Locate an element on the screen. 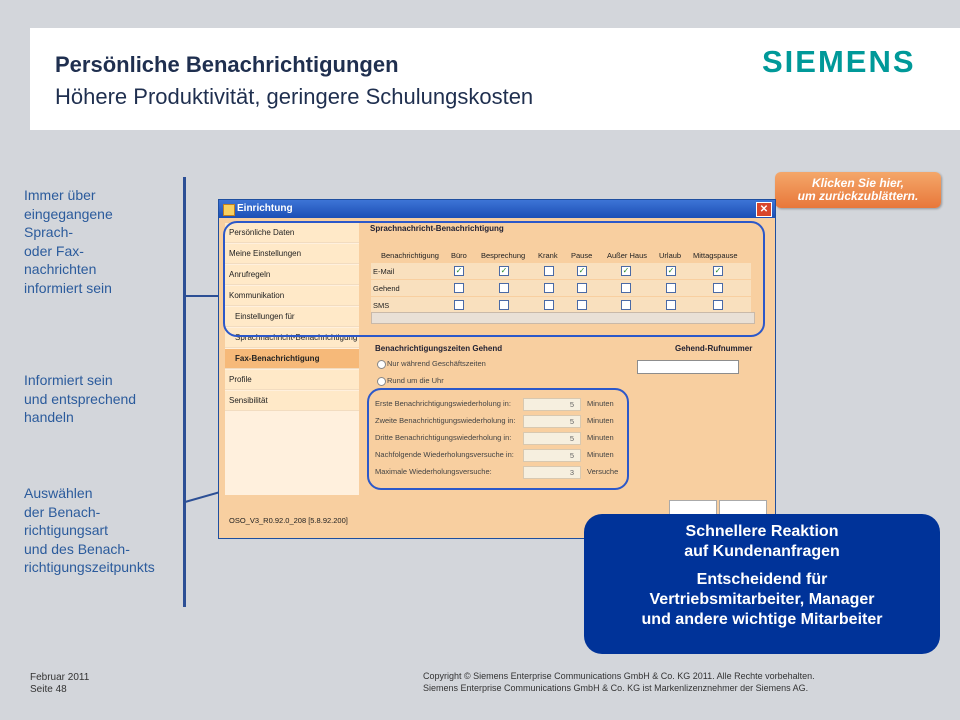 The image size is (960, 720). status-bar-version: OSO_V3_R0.92.0_208 [5.8.92.200] is located at coordinates (288, 520).